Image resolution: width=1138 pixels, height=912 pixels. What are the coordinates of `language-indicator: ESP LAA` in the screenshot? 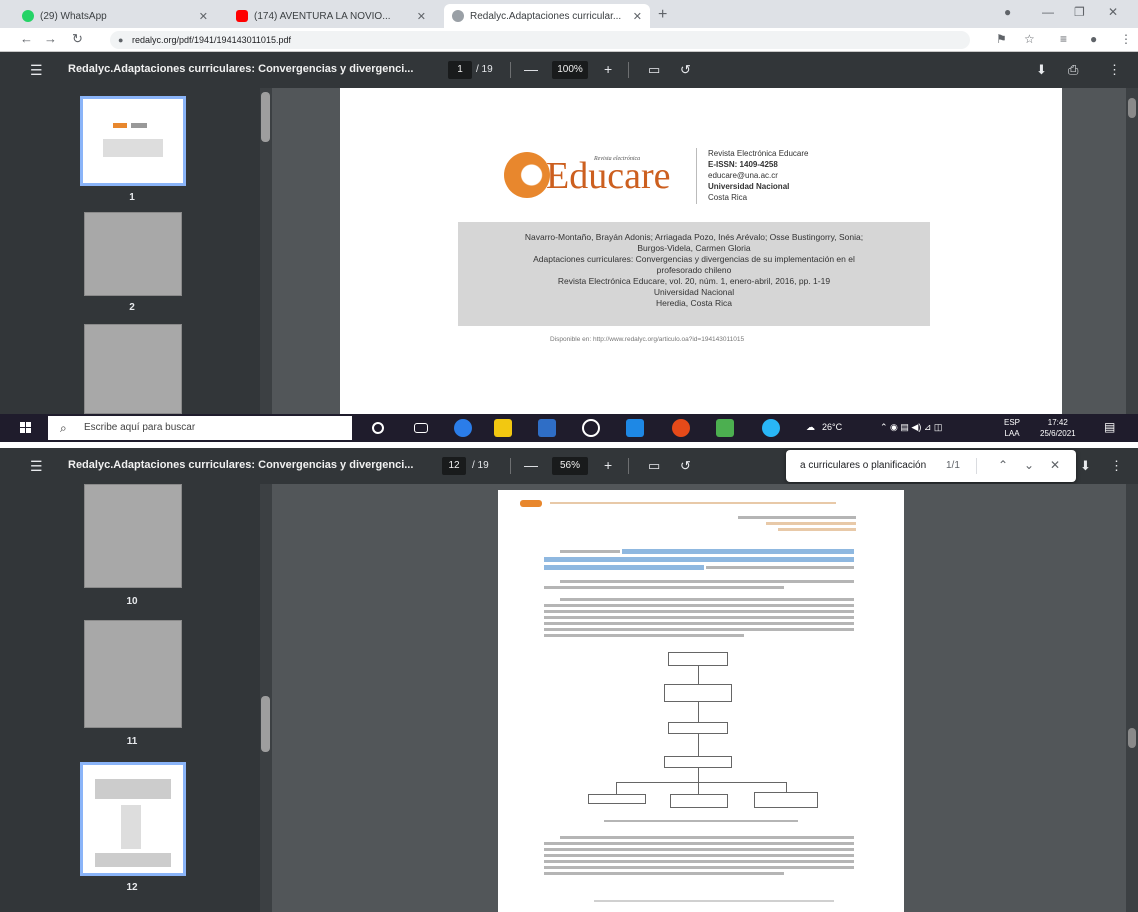 It's located at (1012, 428).